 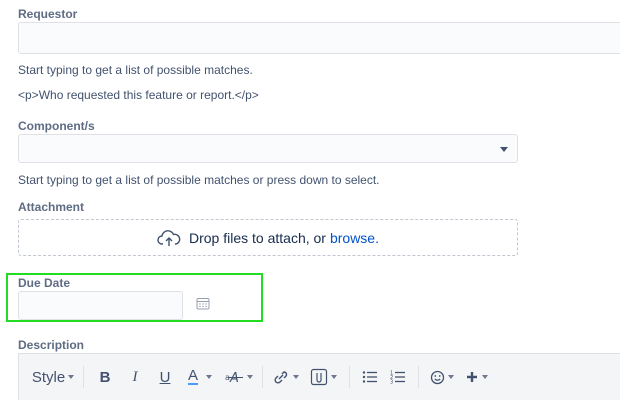 What do you see at coordinates (200, 377) in the screenshot?
I see `text-color-button: A` at bounding box center [200, 377].